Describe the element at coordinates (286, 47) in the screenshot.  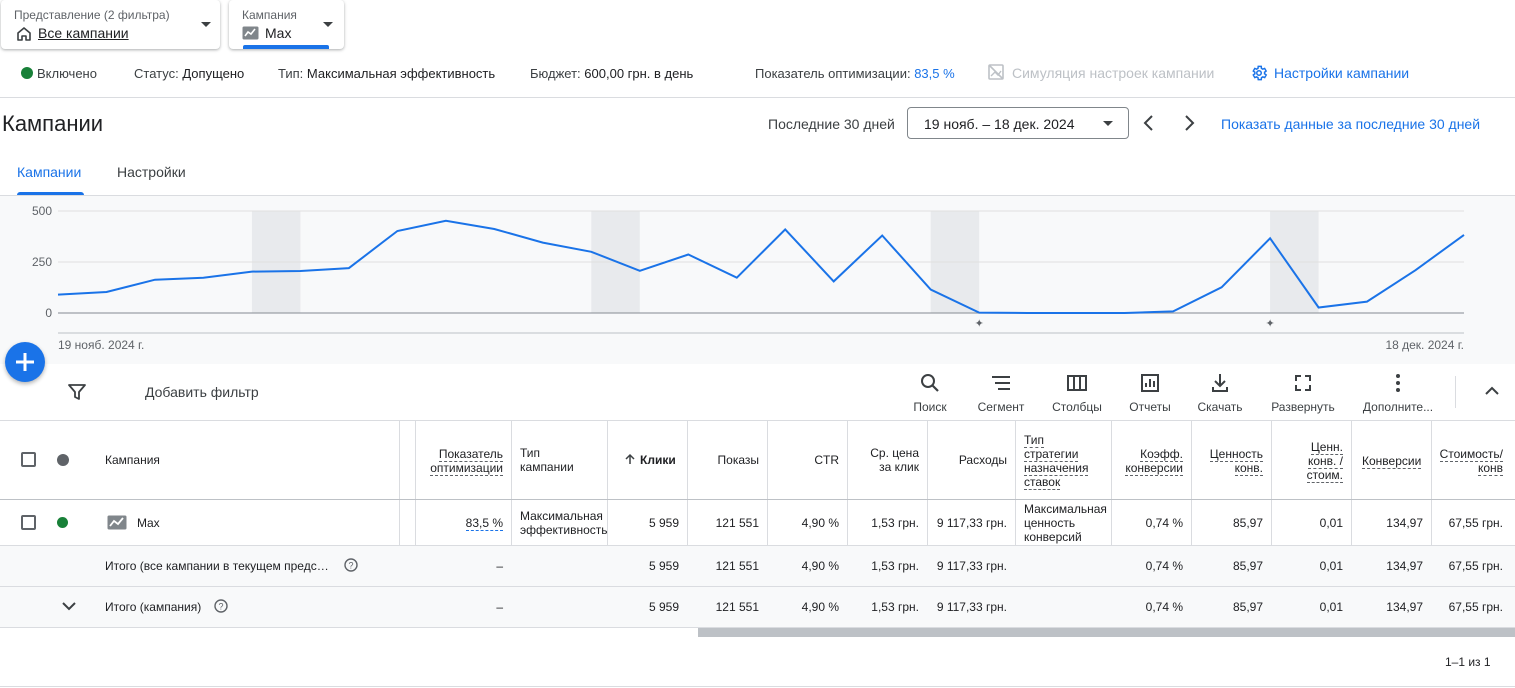
I see `active-indicator` at that location.